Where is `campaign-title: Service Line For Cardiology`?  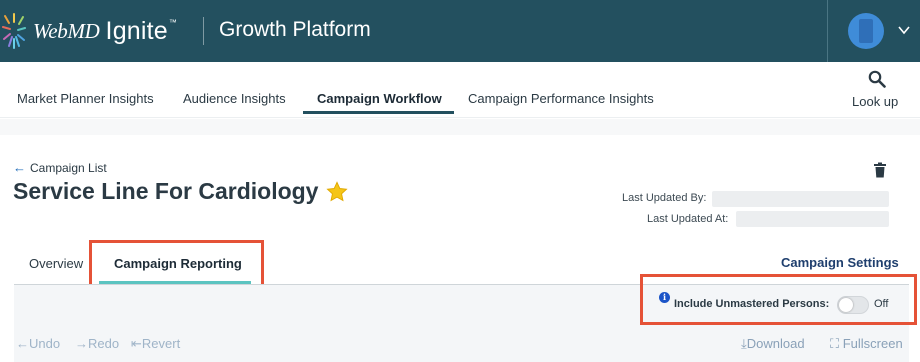 campaign-title: Service Line For Cardiology is located at coordinates (166, 191).